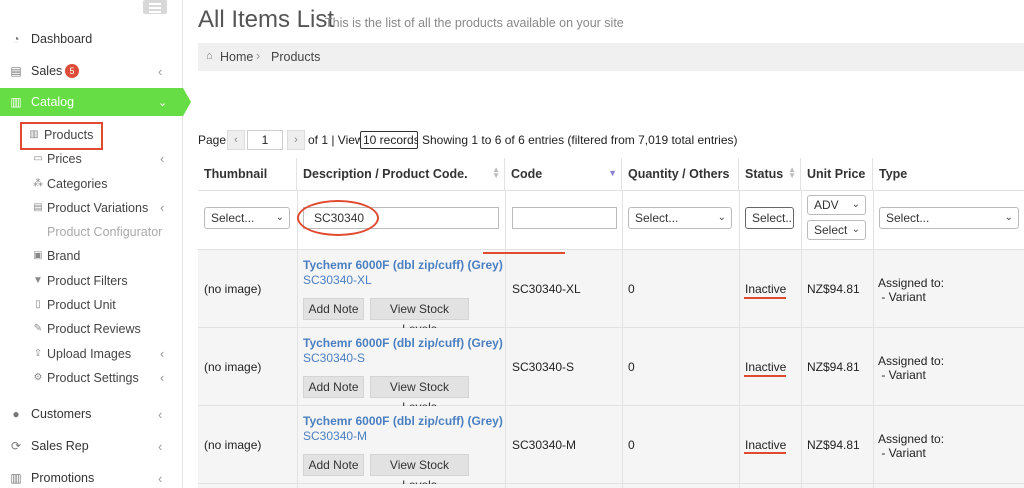 The width and height of the screenshot is (1024, 488). I want to click on product-code-link: SC30340-XL, so click(337, 280).